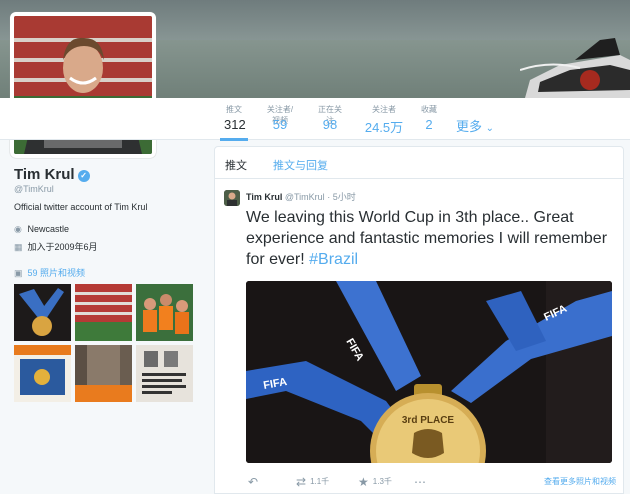 Image resolution: width=630 pixels, height=494 pixels. I want to click on tweet-time-text: 5小时, so click(344, 197).